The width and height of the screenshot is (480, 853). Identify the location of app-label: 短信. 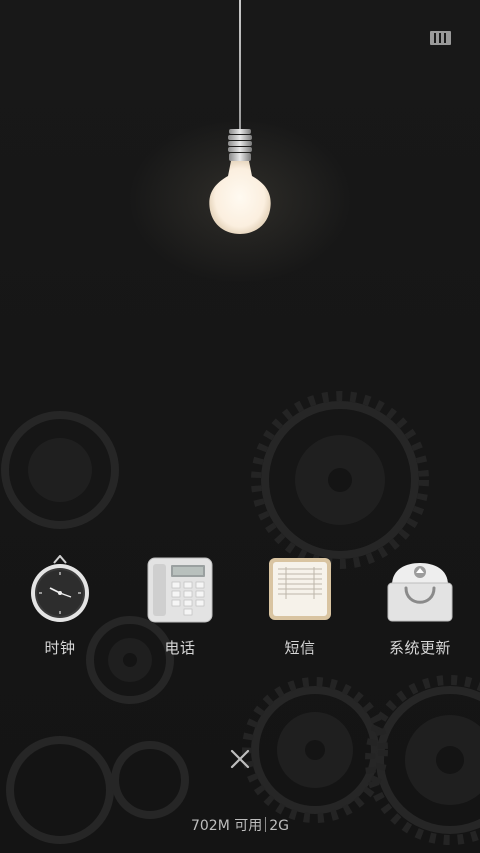
(300, 648).